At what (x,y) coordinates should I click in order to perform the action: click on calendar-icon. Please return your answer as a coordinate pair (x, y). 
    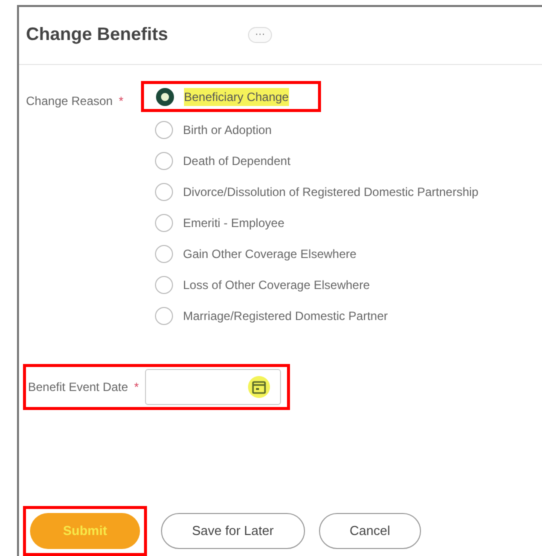
    Looking at the image, I should click on (259, 387).